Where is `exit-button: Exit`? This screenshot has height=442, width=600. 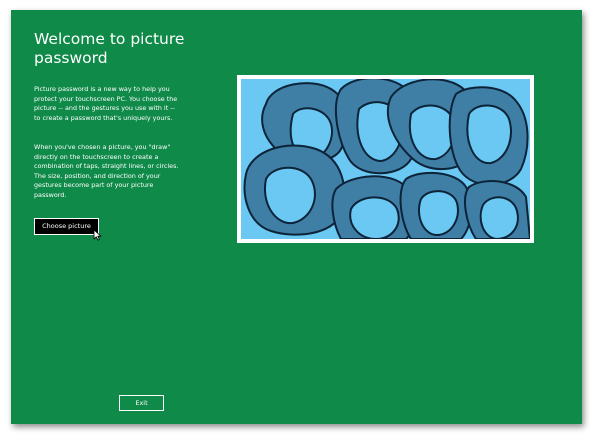
exit-button: Exit is located at coordinates (141, 403).